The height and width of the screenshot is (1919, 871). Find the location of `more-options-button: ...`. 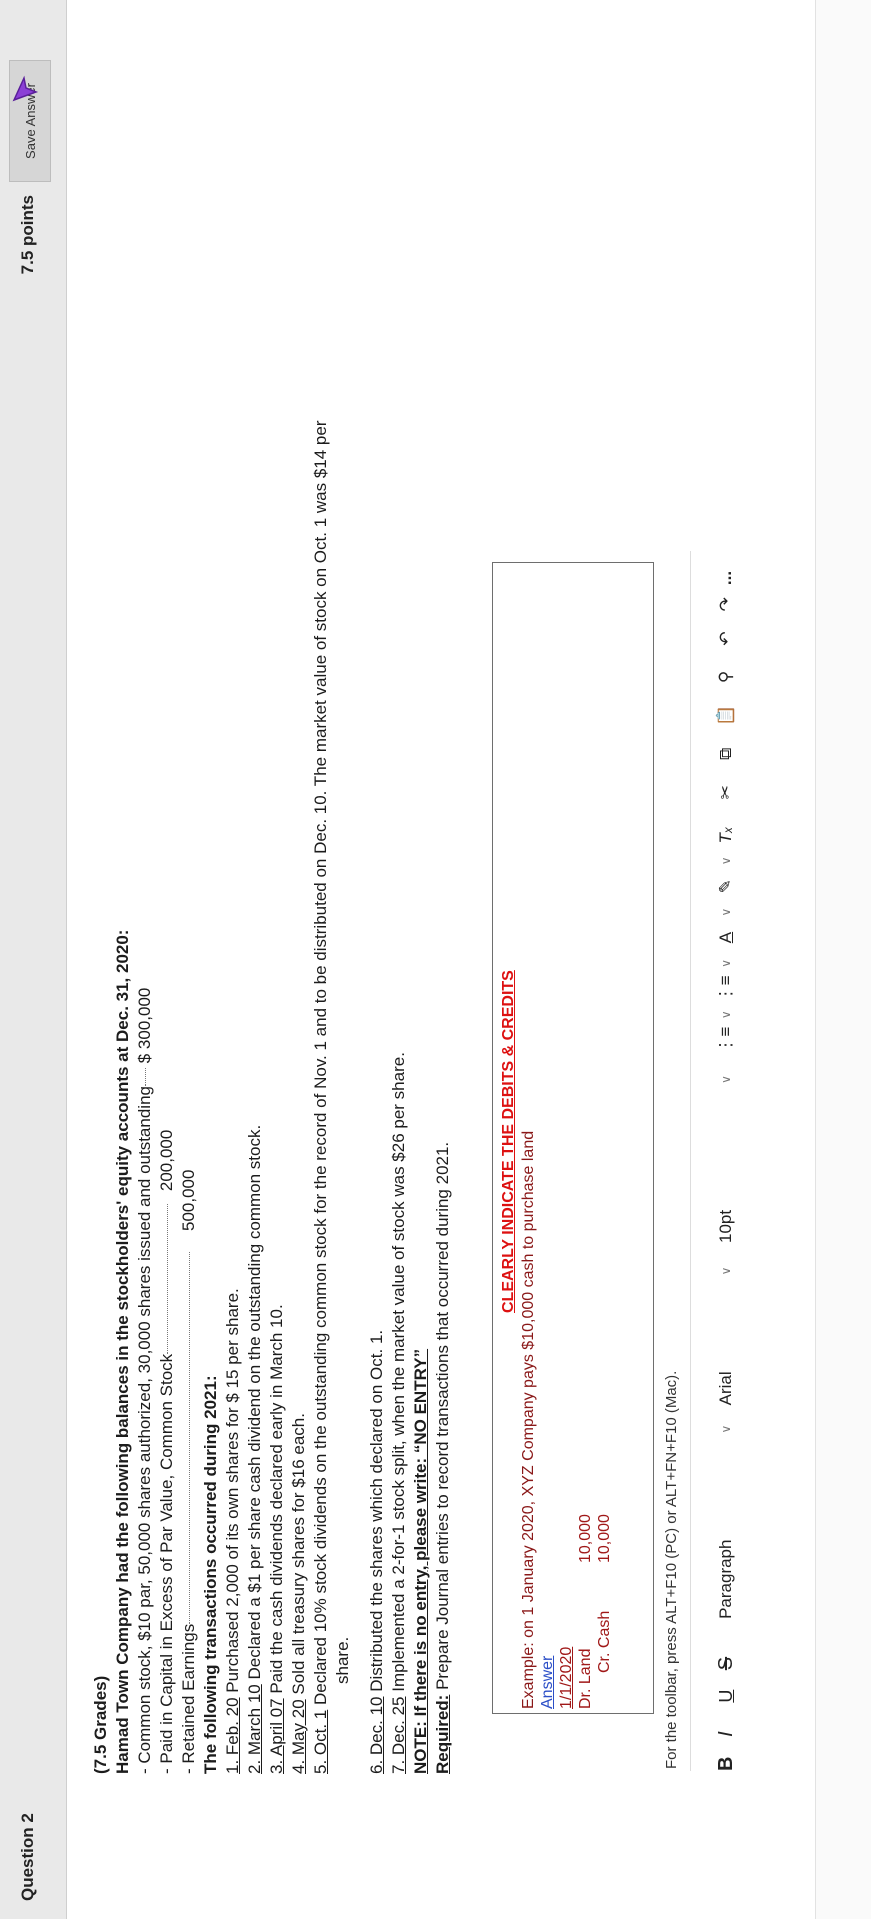

more-options-button: ... is located at coordinates (726, 568).